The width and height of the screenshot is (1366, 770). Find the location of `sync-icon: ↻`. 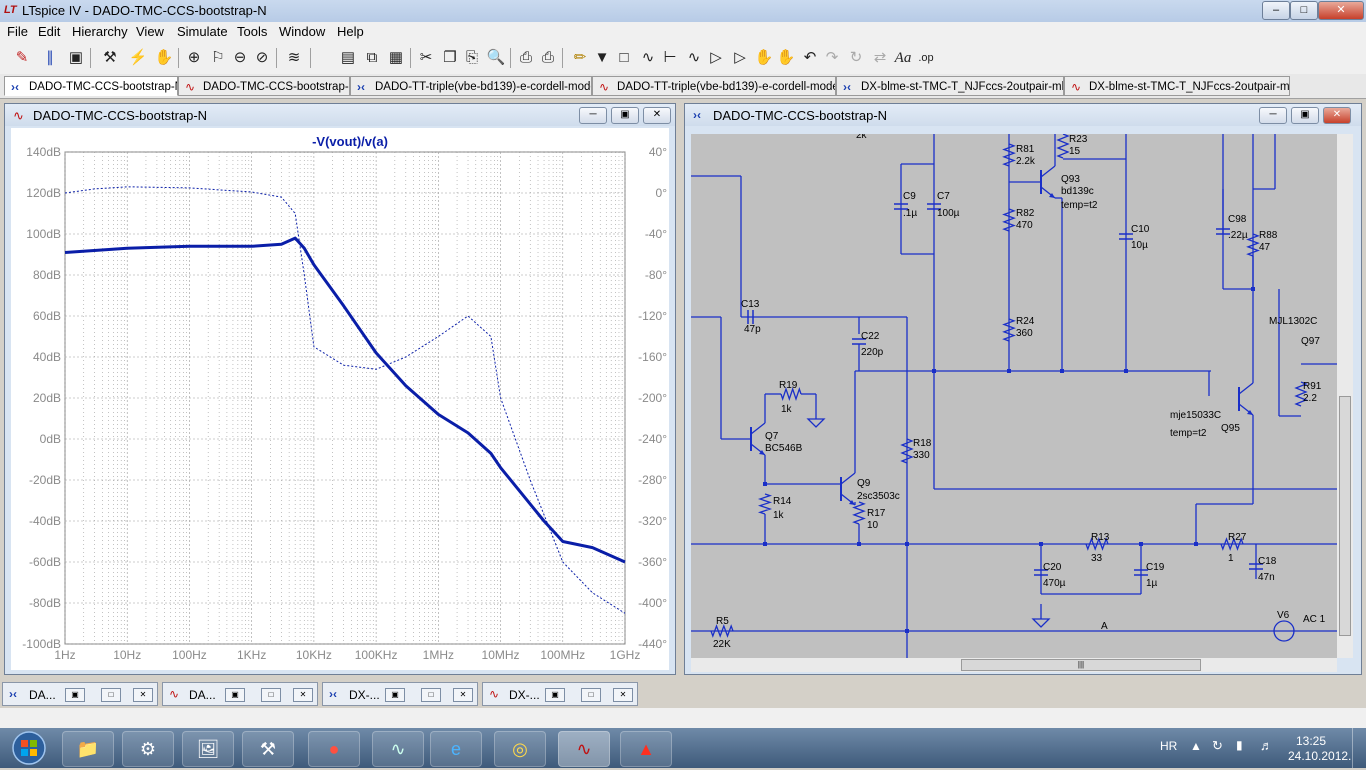

sync-icon: ↻ is located at coordinates (1217, 746).